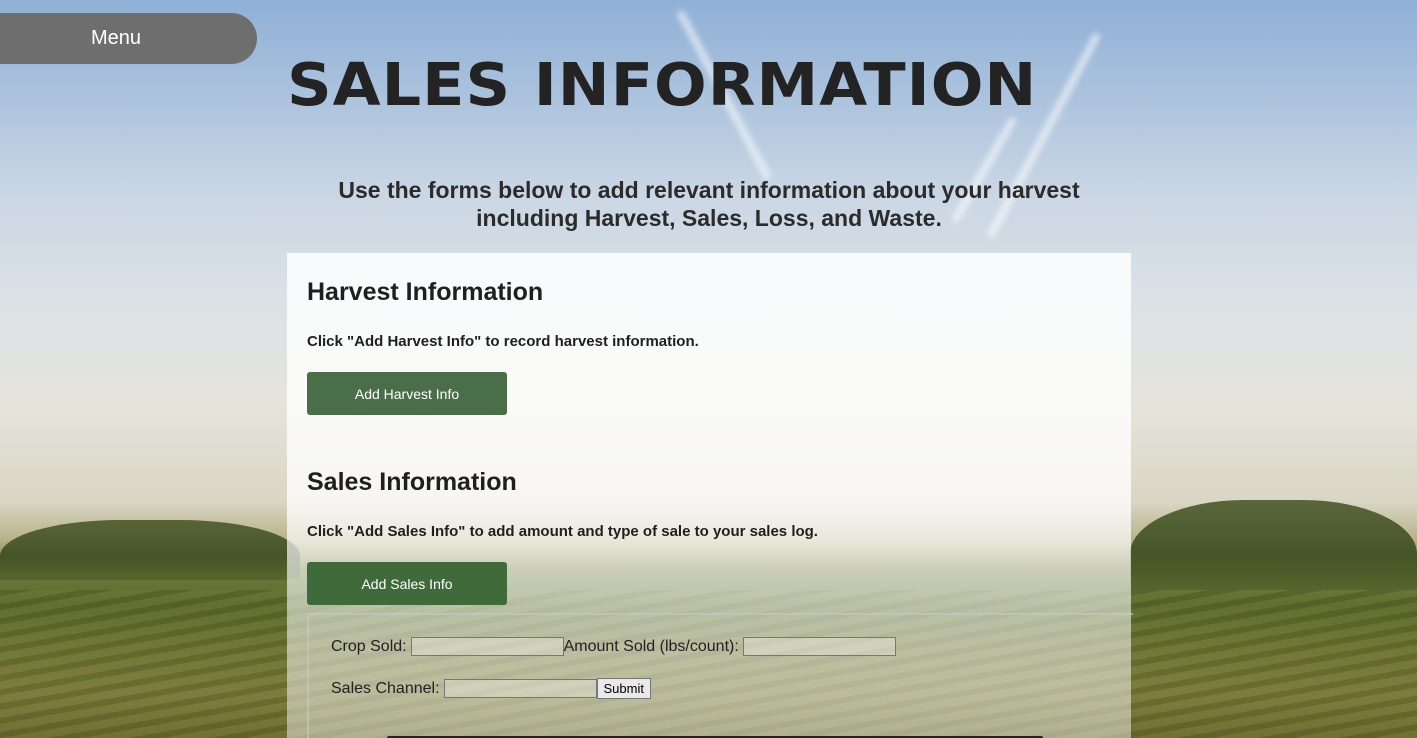 The width and height of the screenshot is (1417, 738). Describe the element at coordinates (520, 688) in the screenshot. I see `sales-channel-input` at that location.